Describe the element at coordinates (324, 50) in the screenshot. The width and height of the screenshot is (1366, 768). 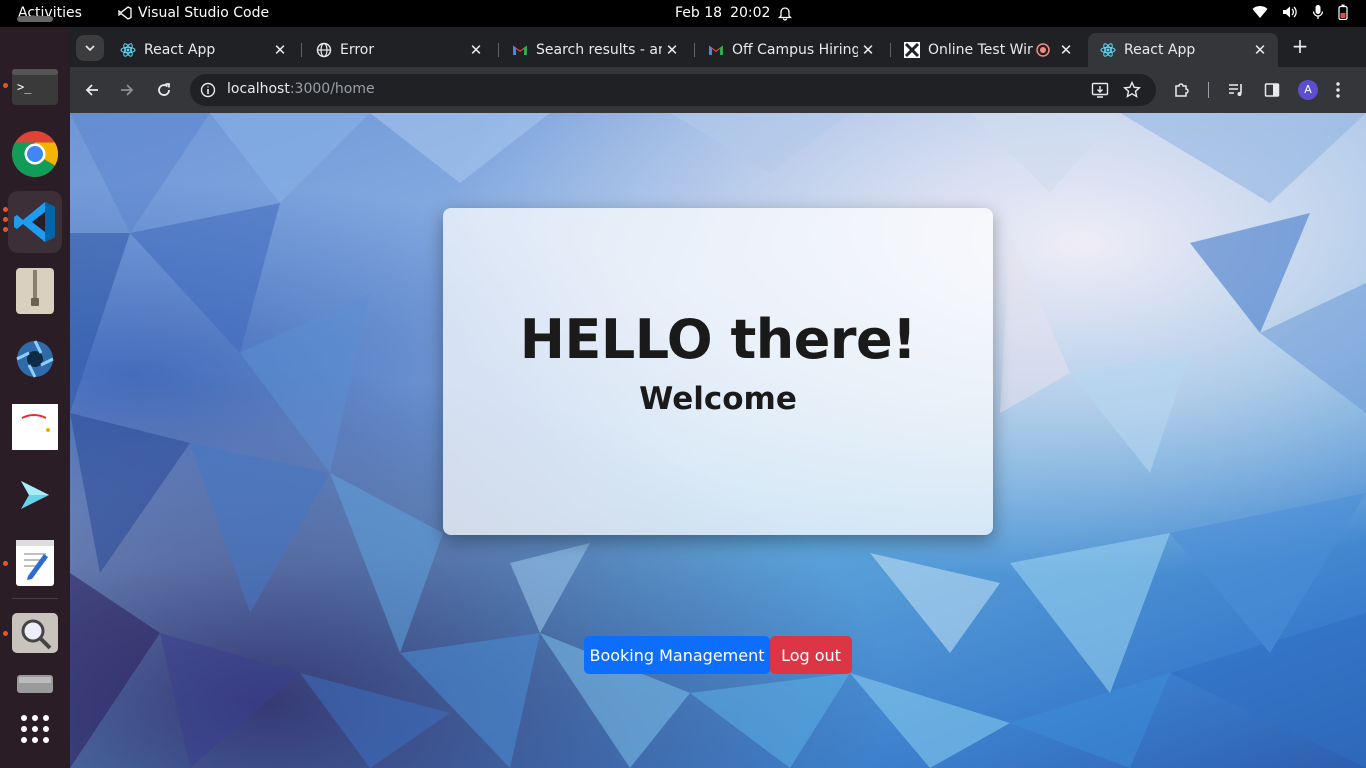
I see `globe-icon` at that location.